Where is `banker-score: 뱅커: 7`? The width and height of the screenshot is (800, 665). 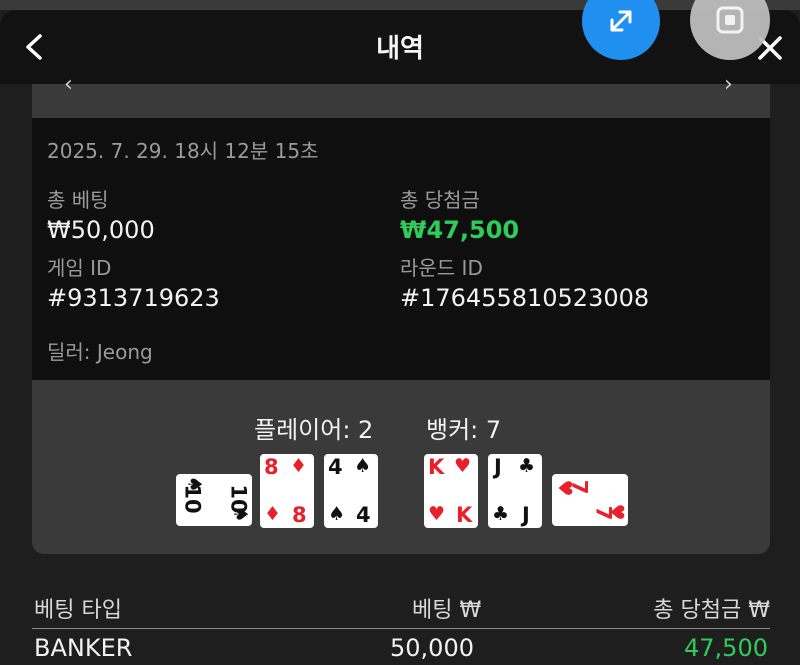 banker-score: 뱅커: 7 is located at coordinates (464, 430).